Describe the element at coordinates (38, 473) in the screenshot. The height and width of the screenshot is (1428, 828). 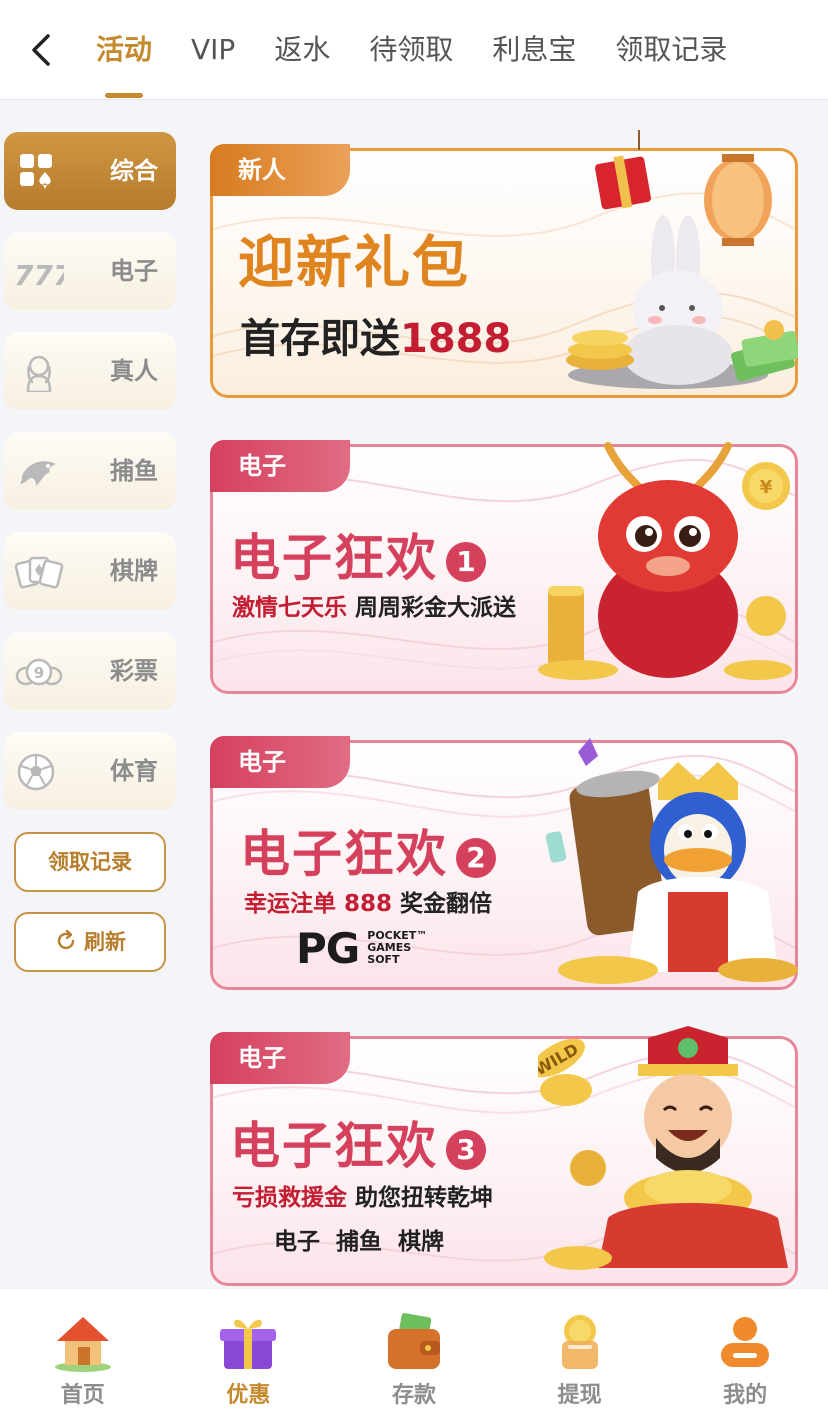
I see `fish-icon` at that location.